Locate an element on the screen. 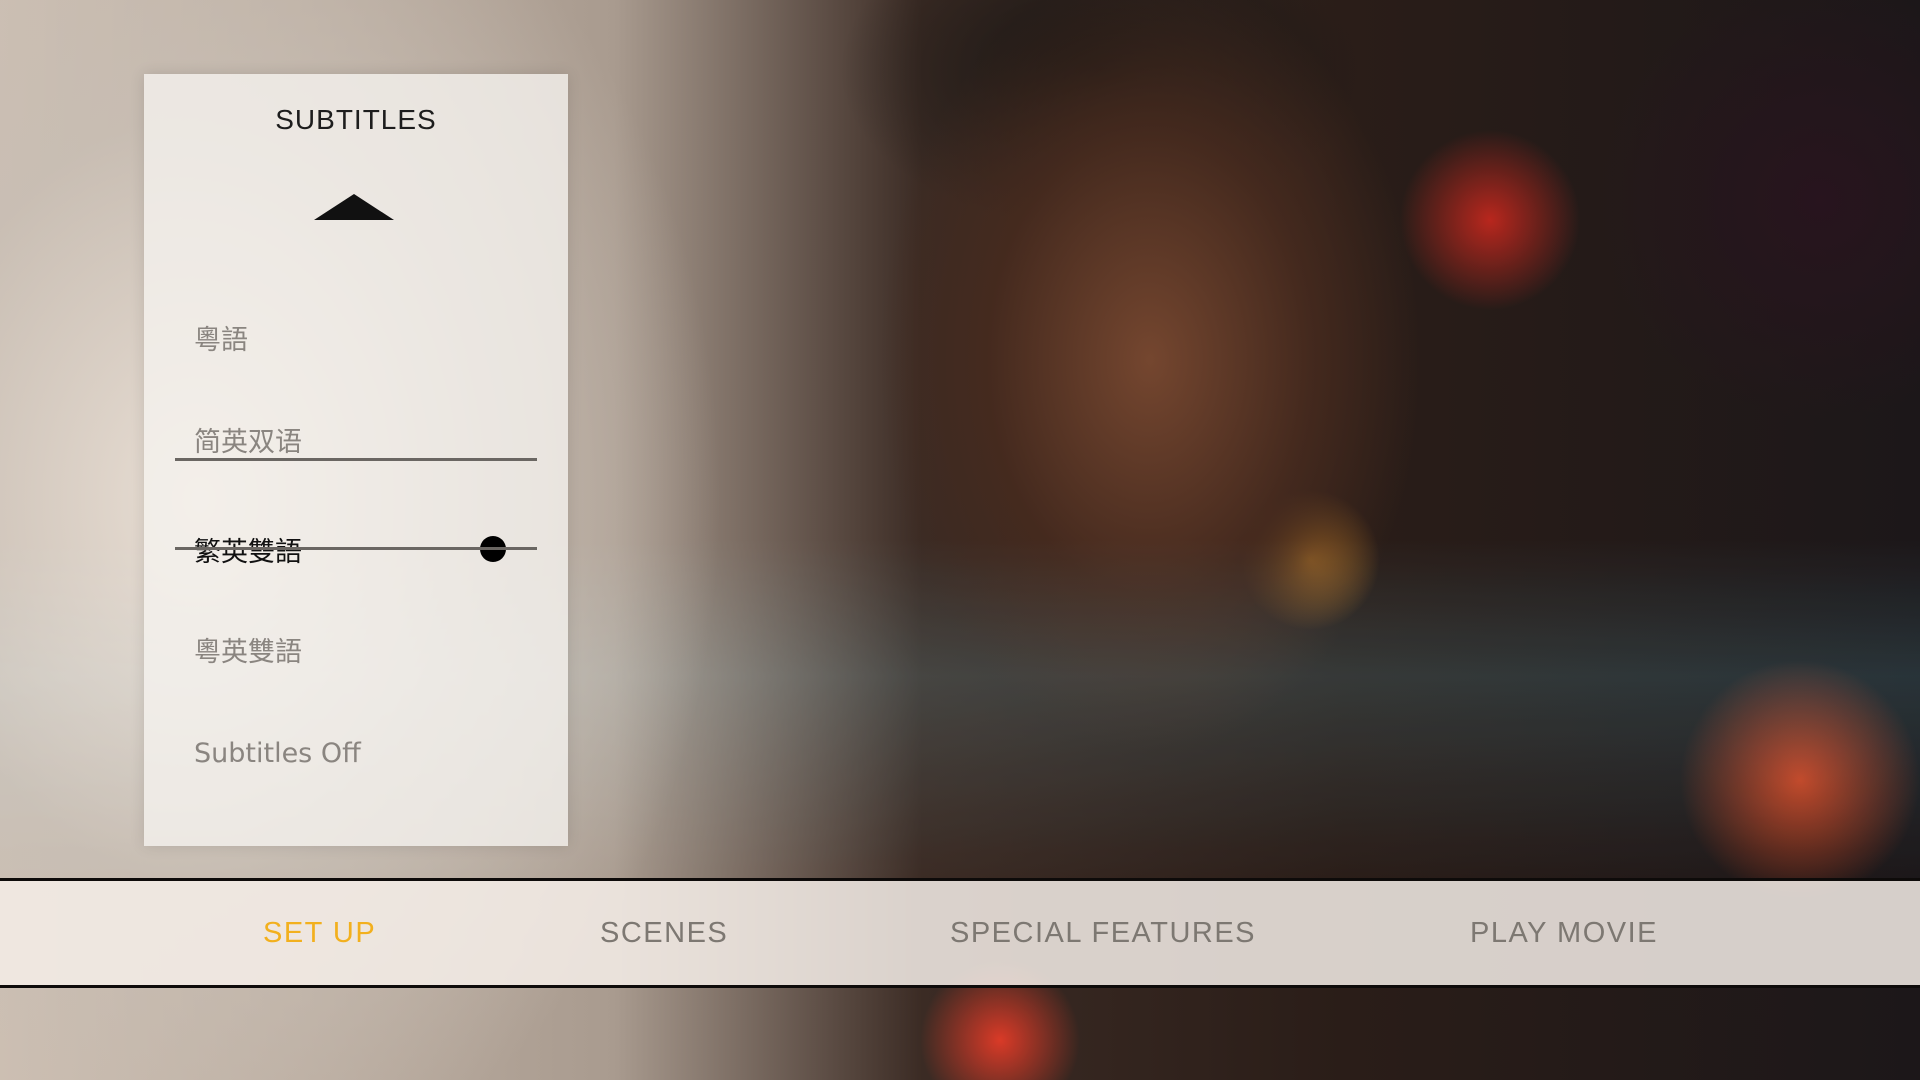  subtitle-option: 粵語 is located at coordinates (356, 337).